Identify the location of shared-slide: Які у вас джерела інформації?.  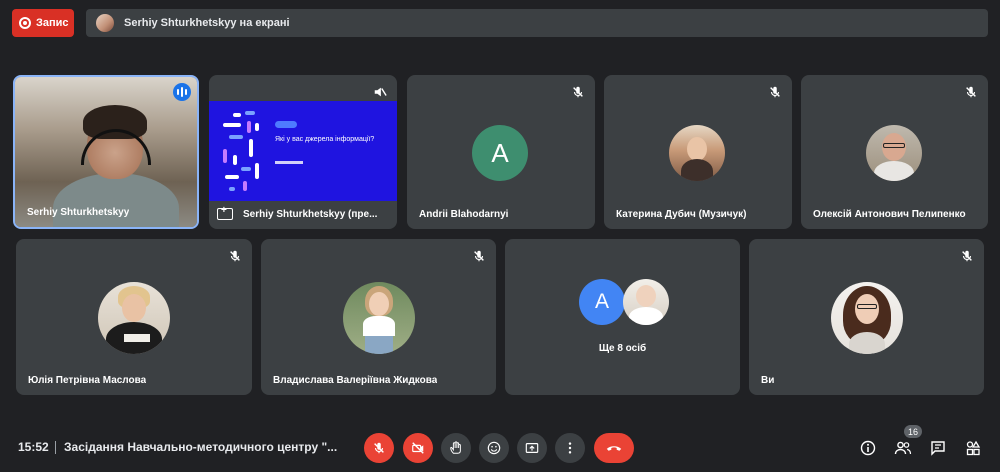
(303, 151).